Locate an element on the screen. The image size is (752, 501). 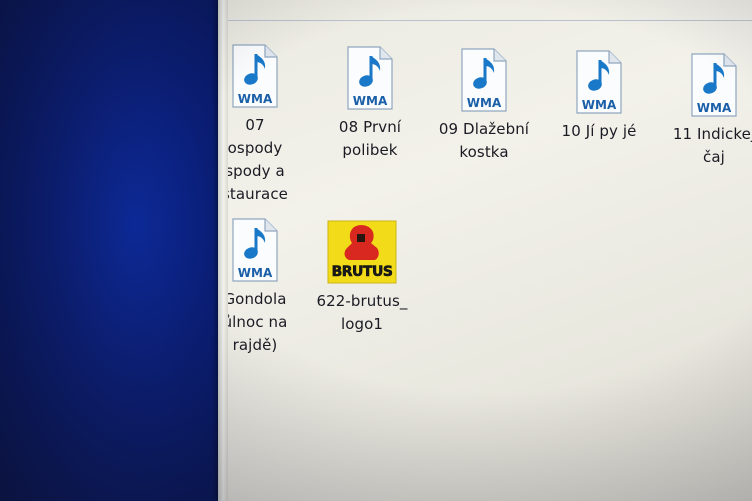
window-frame-edge is located at coordinates (223, 250).